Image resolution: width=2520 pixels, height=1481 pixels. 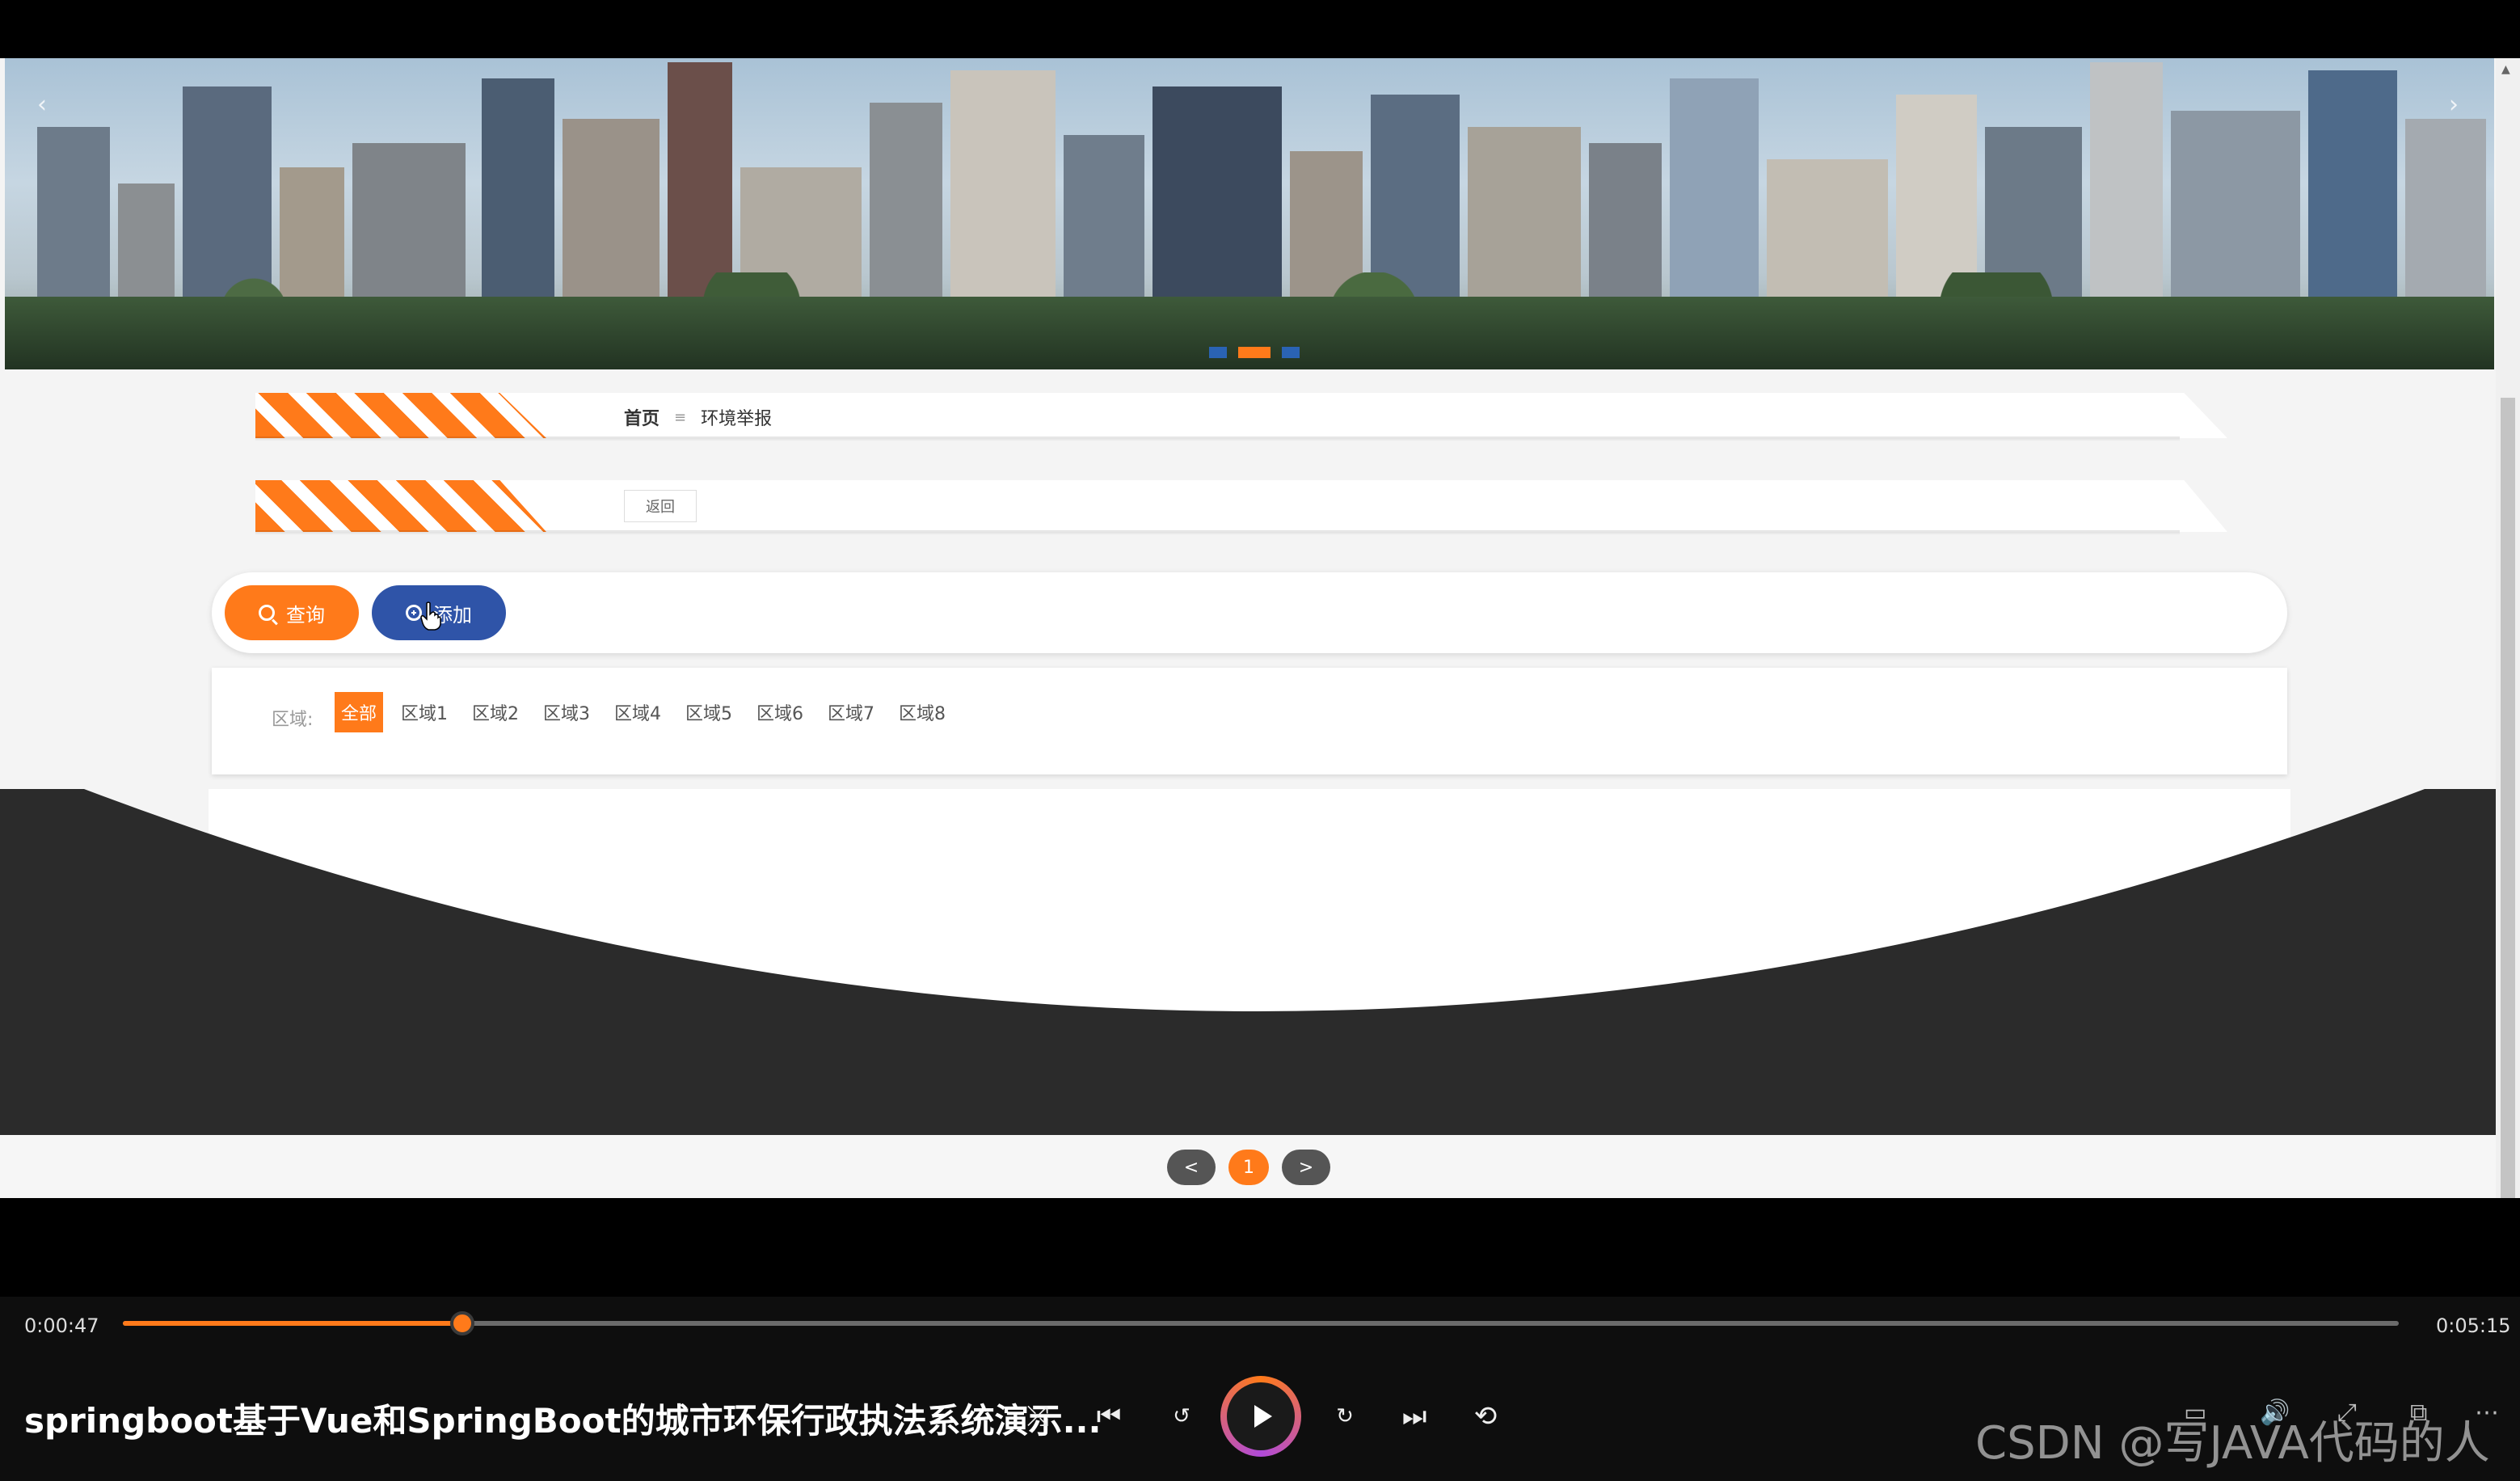 I want to click on pagination-page-button: 1, so click(x=1248, y=1167).